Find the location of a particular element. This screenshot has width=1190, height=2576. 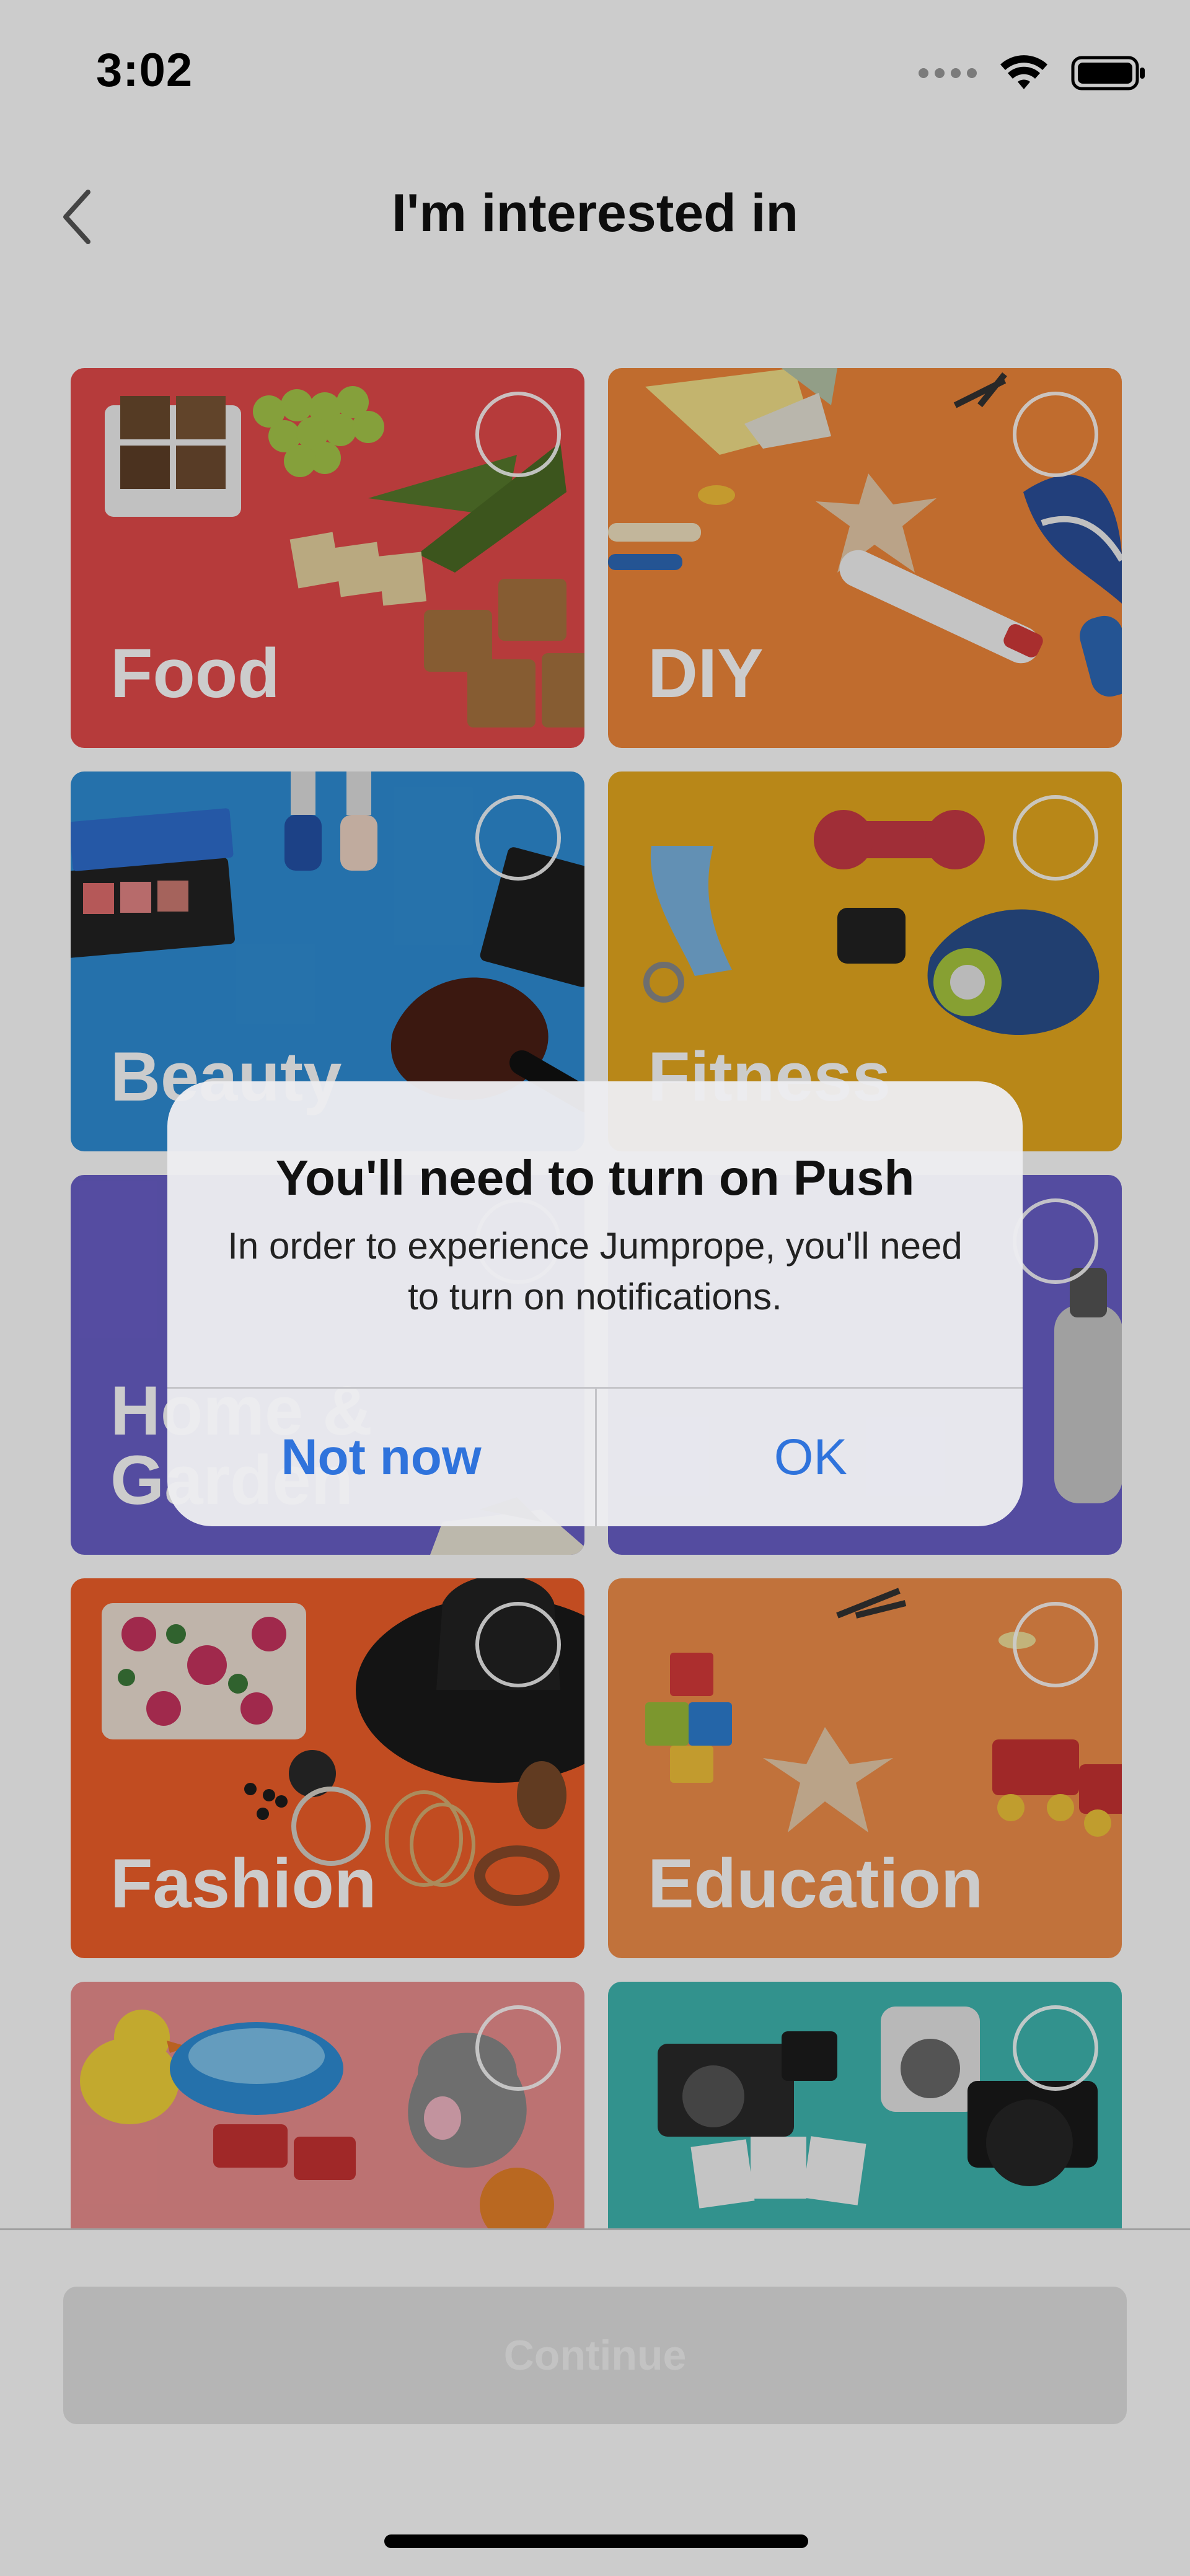

alert-title: You'll need to turn on Push is located at coordinates (595, 1177).